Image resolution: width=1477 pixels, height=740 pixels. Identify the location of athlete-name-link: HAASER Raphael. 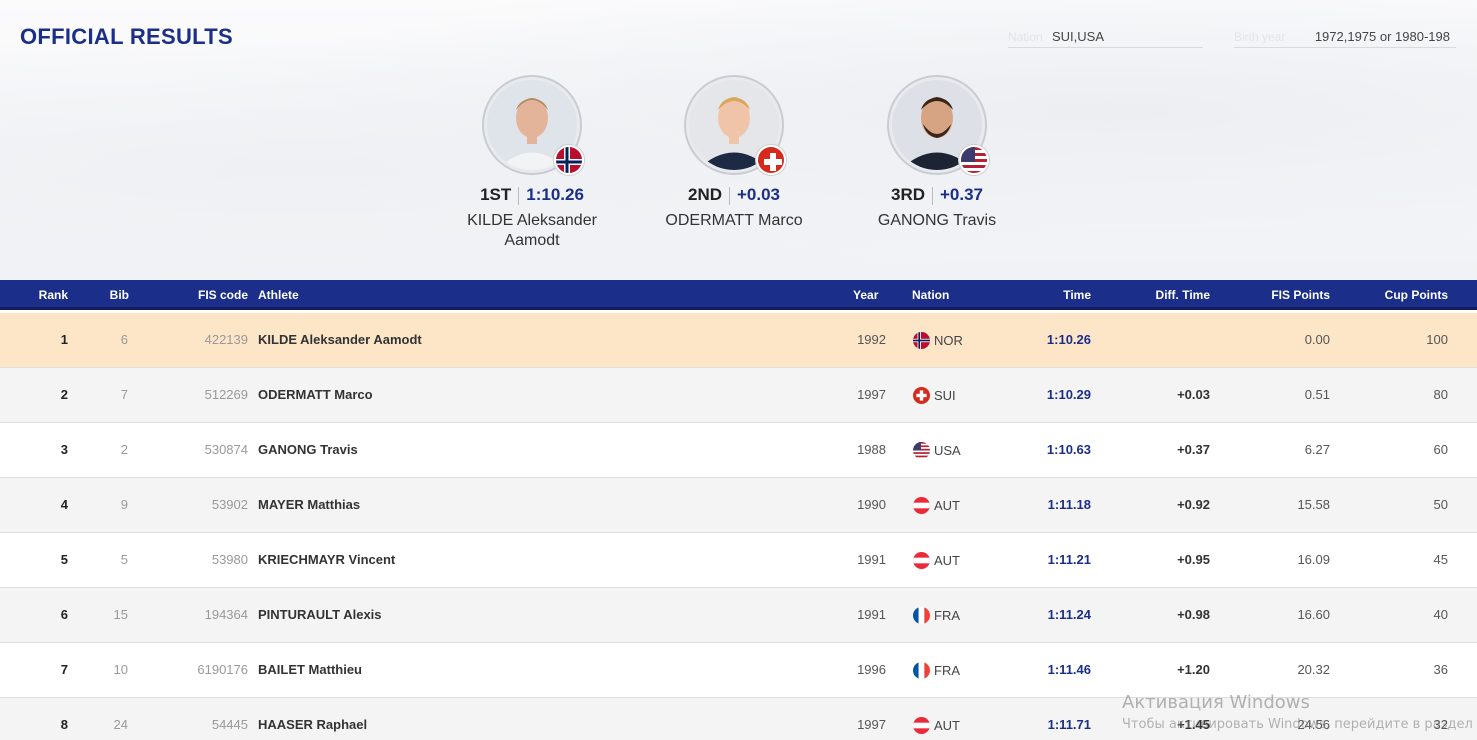
(312, 724).